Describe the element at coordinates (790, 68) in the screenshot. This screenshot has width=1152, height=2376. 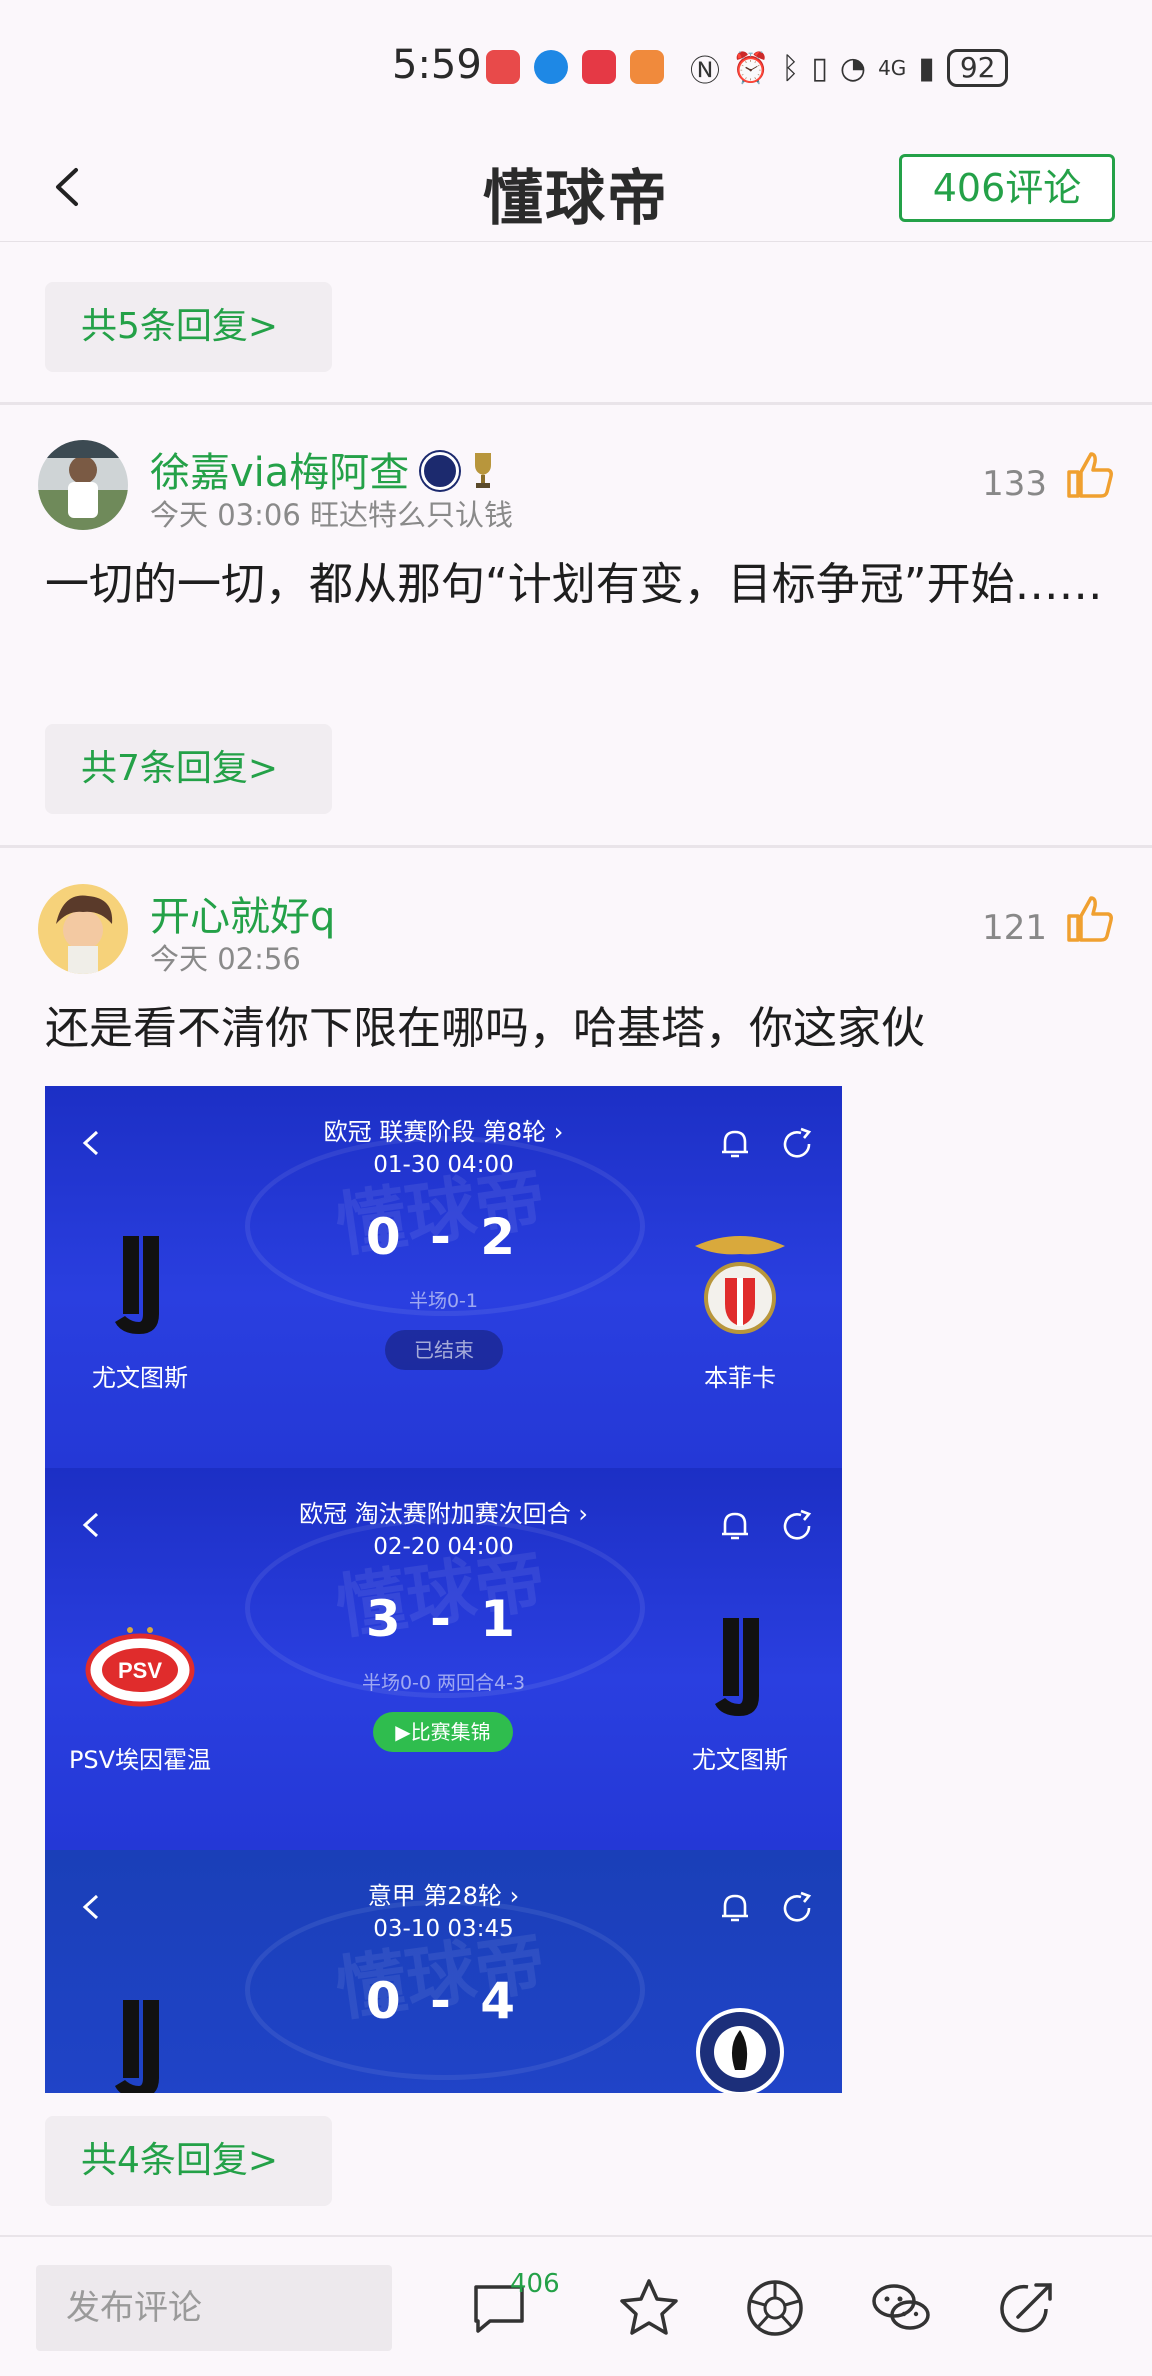
I see `bluetooth-icon: ᛒ` at that location.